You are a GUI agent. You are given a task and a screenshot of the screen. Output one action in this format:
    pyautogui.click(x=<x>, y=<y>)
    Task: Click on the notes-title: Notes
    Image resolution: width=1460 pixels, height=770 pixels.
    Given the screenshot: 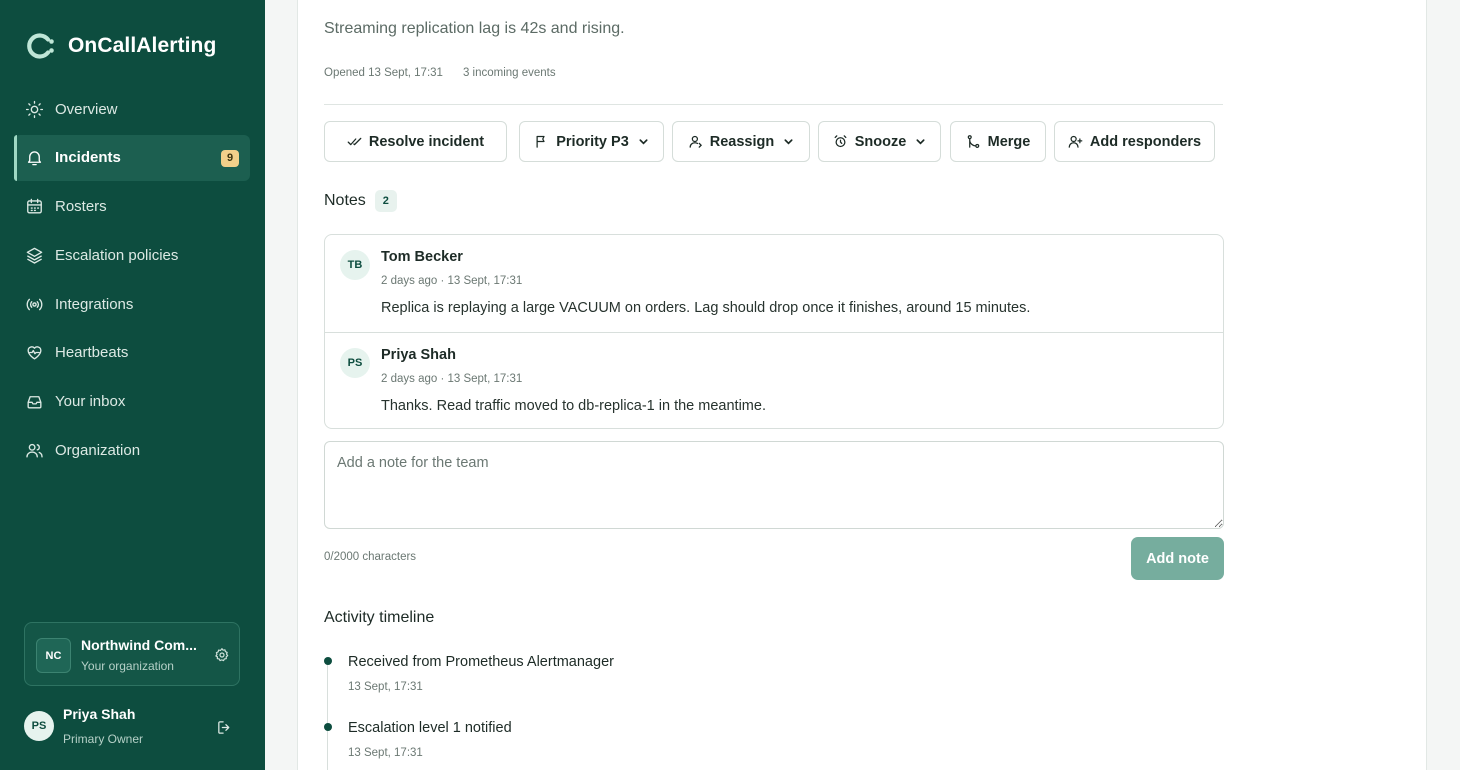 What is the action you would take?
    pyautogui.click(x=345, y=200)
    